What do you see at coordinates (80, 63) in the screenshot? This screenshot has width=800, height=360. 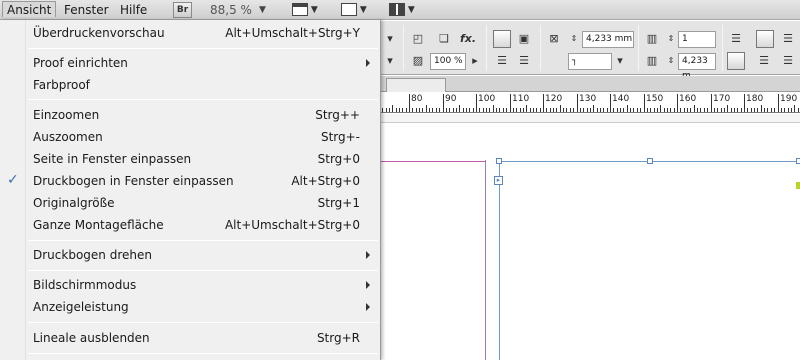 I see `menu-item-label: Proof einrichten` at bounding box center [80, 63].